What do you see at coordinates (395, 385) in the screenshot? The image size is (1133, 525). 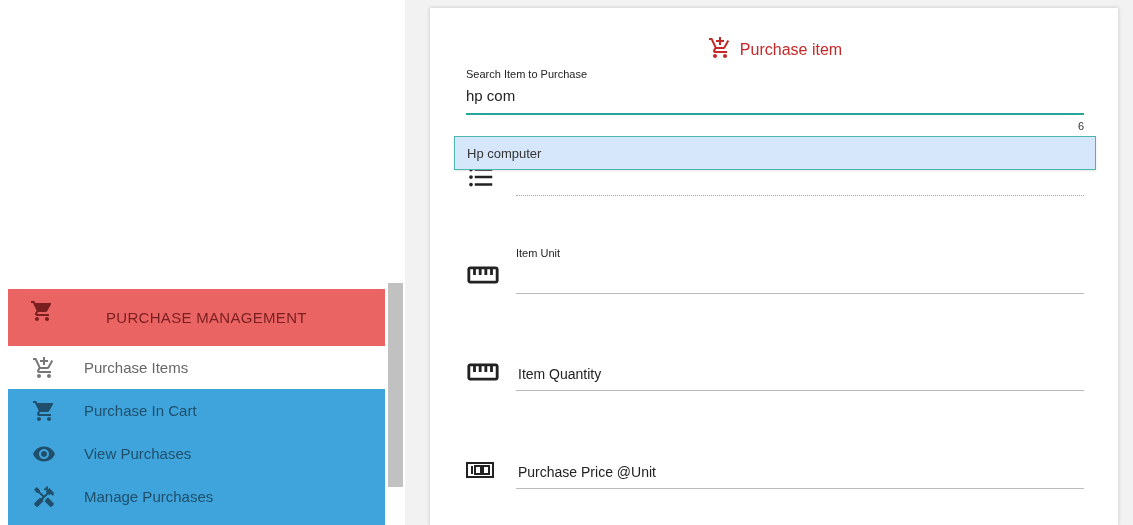 I see `scrollbar-thumb` at bounding box center [395, 385].